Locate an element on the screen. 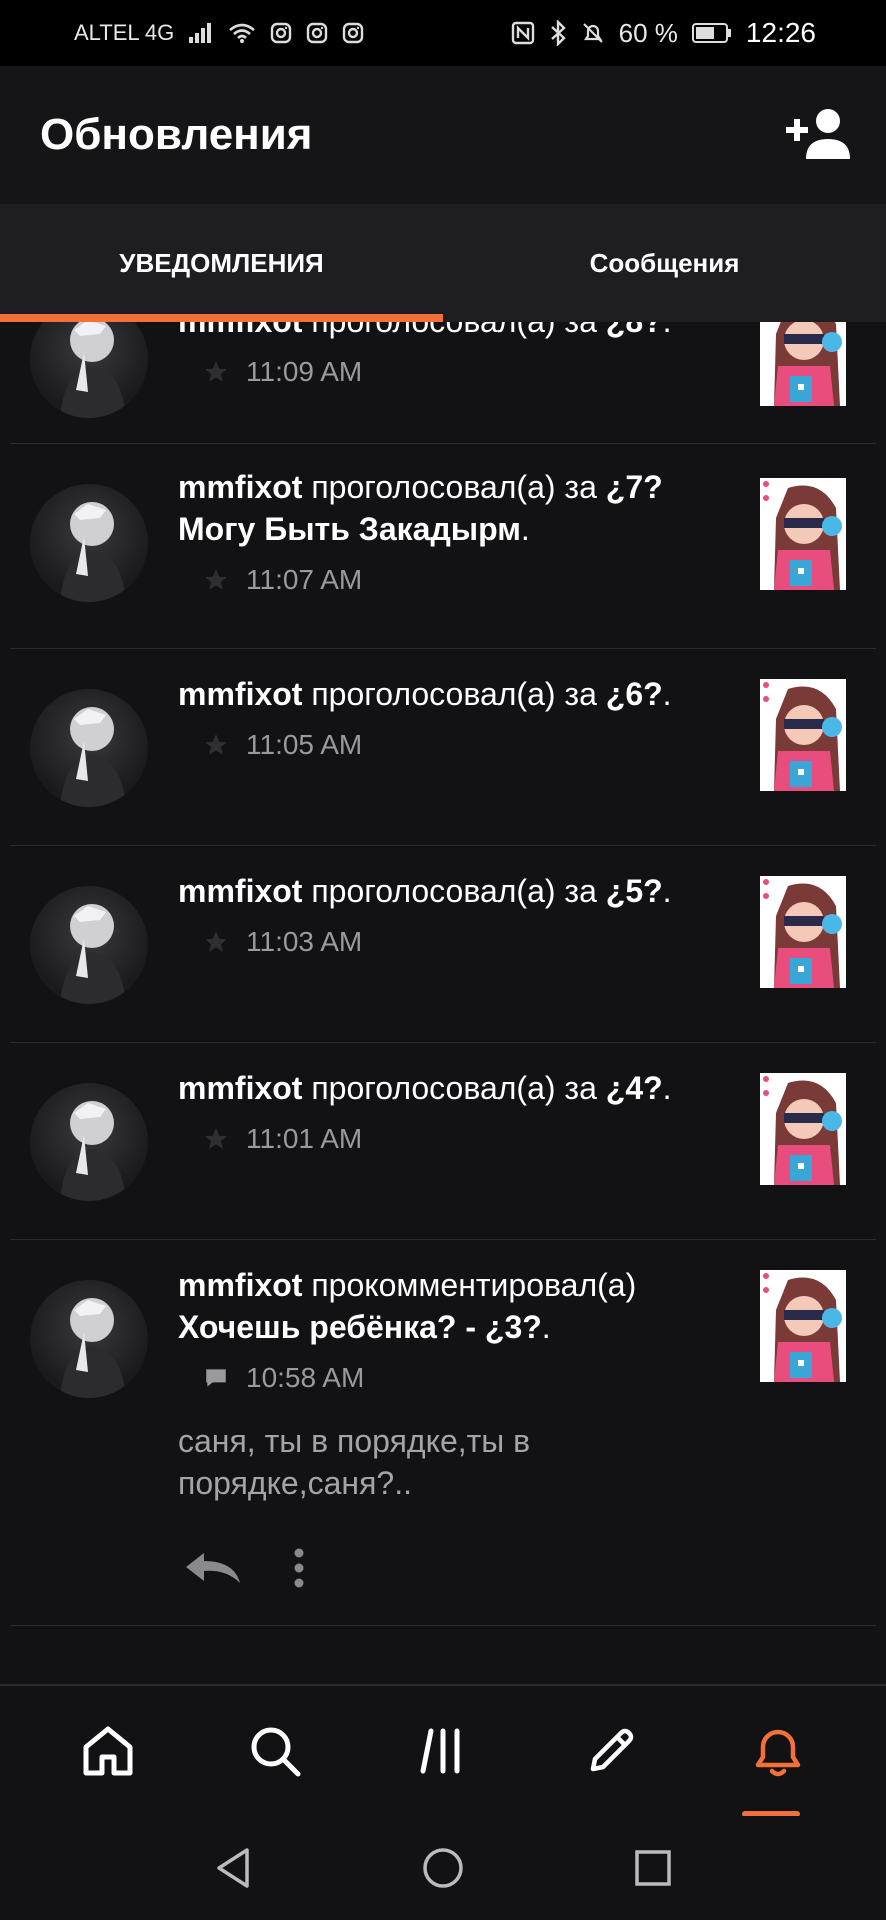 Image resolution: width=886 pixels, height=1920 pixels. page-title: Обновления is located at coordinates (176, 134).